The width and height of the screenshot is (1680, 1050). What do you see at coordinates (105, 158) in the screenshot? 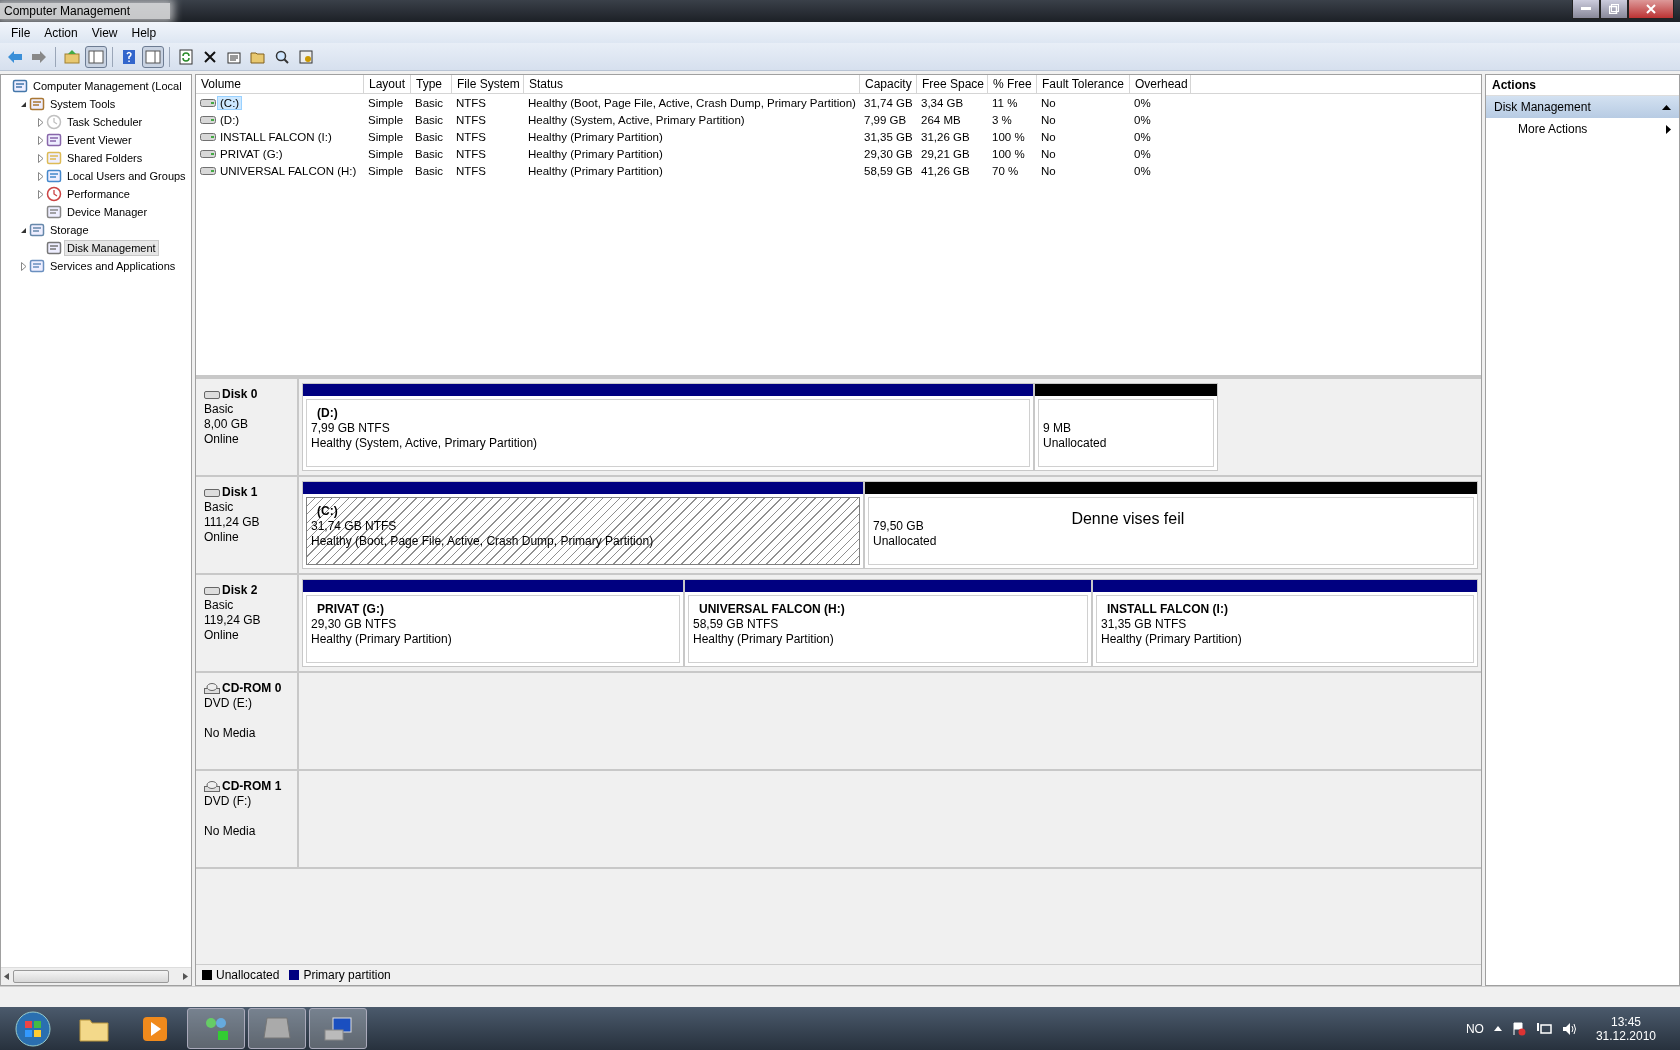
I see `tree-item: Shared Folders` at bounding box center [105, 158].